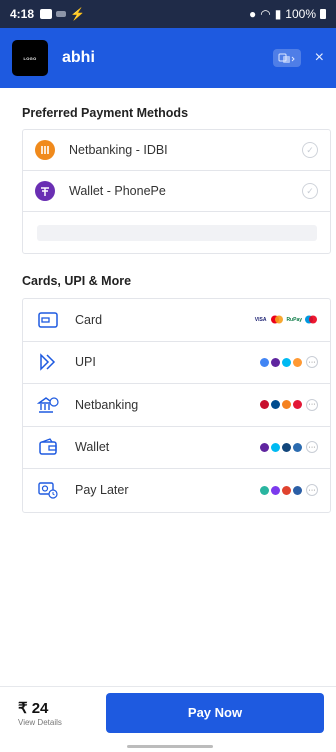 The image size is (336, 752). I want to click on pay-now-button: Pay Now, so click(215, 712).